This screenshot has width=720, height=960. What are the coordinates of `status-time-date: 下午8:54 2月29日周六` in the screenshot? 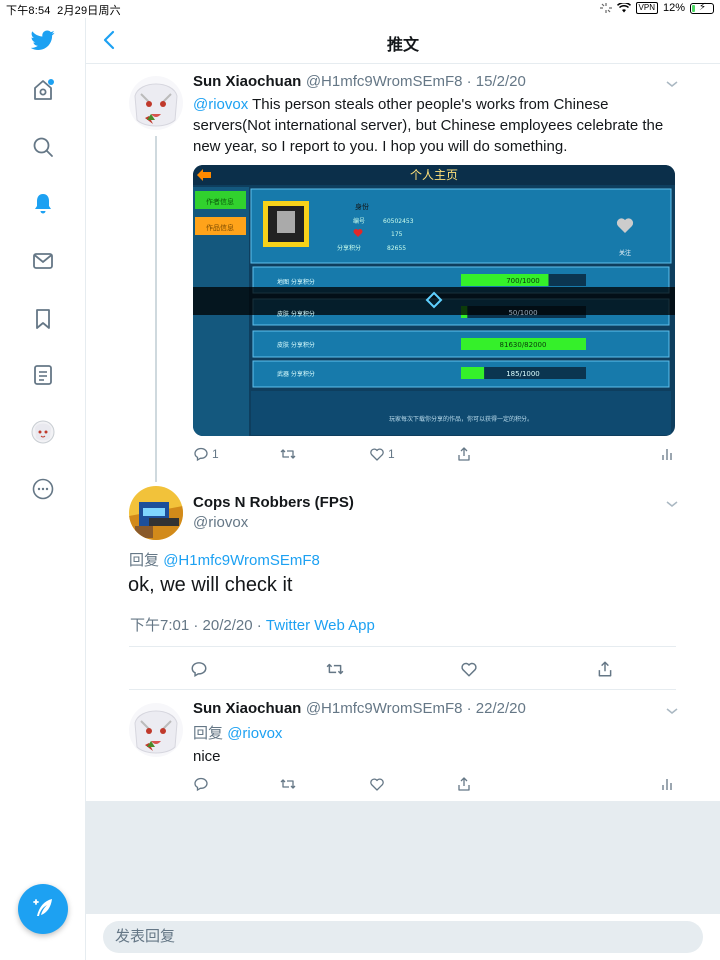 It's located at (63, 10).